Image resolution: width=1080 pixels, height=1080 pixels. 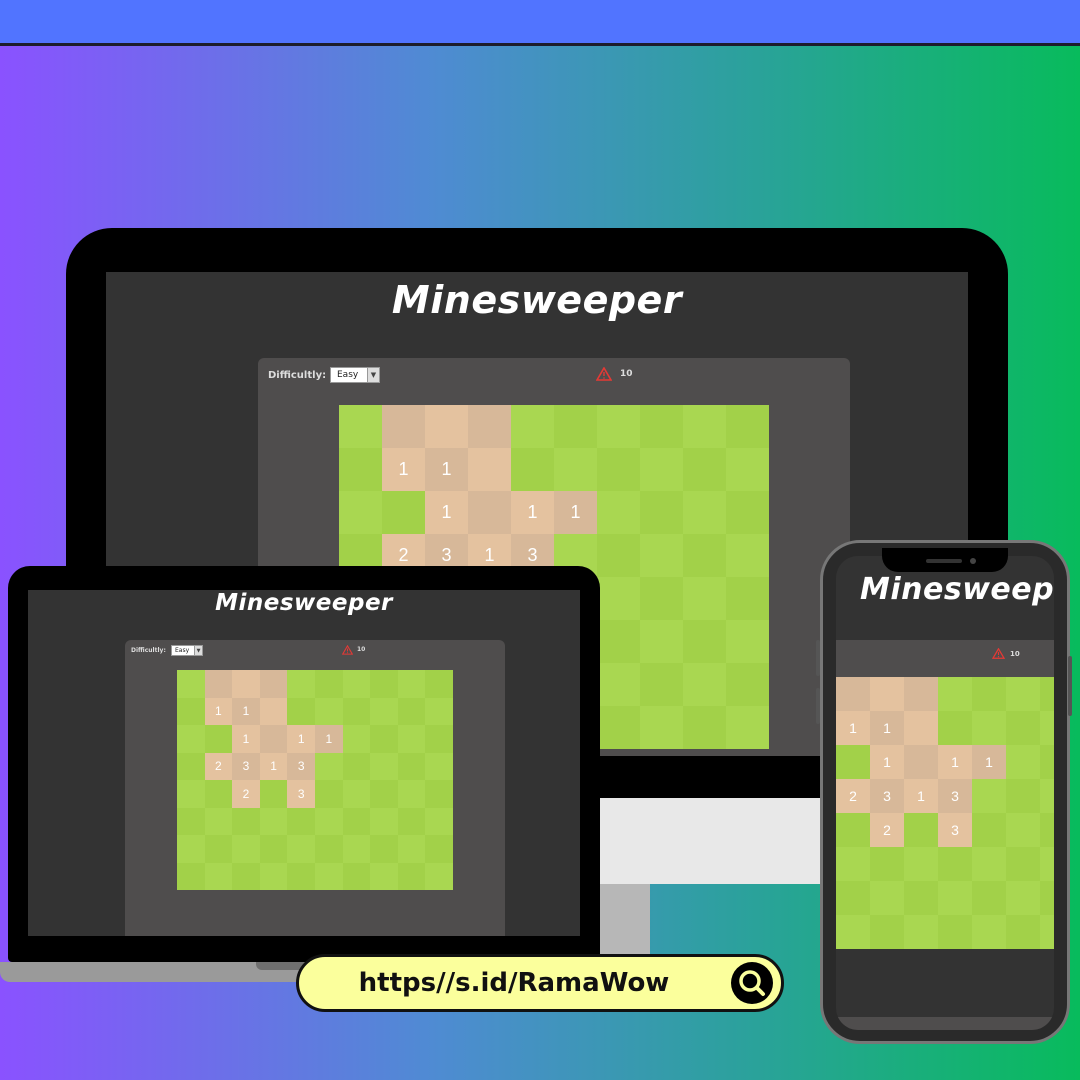 I want to click on search-button, so click(x=752, y=983).